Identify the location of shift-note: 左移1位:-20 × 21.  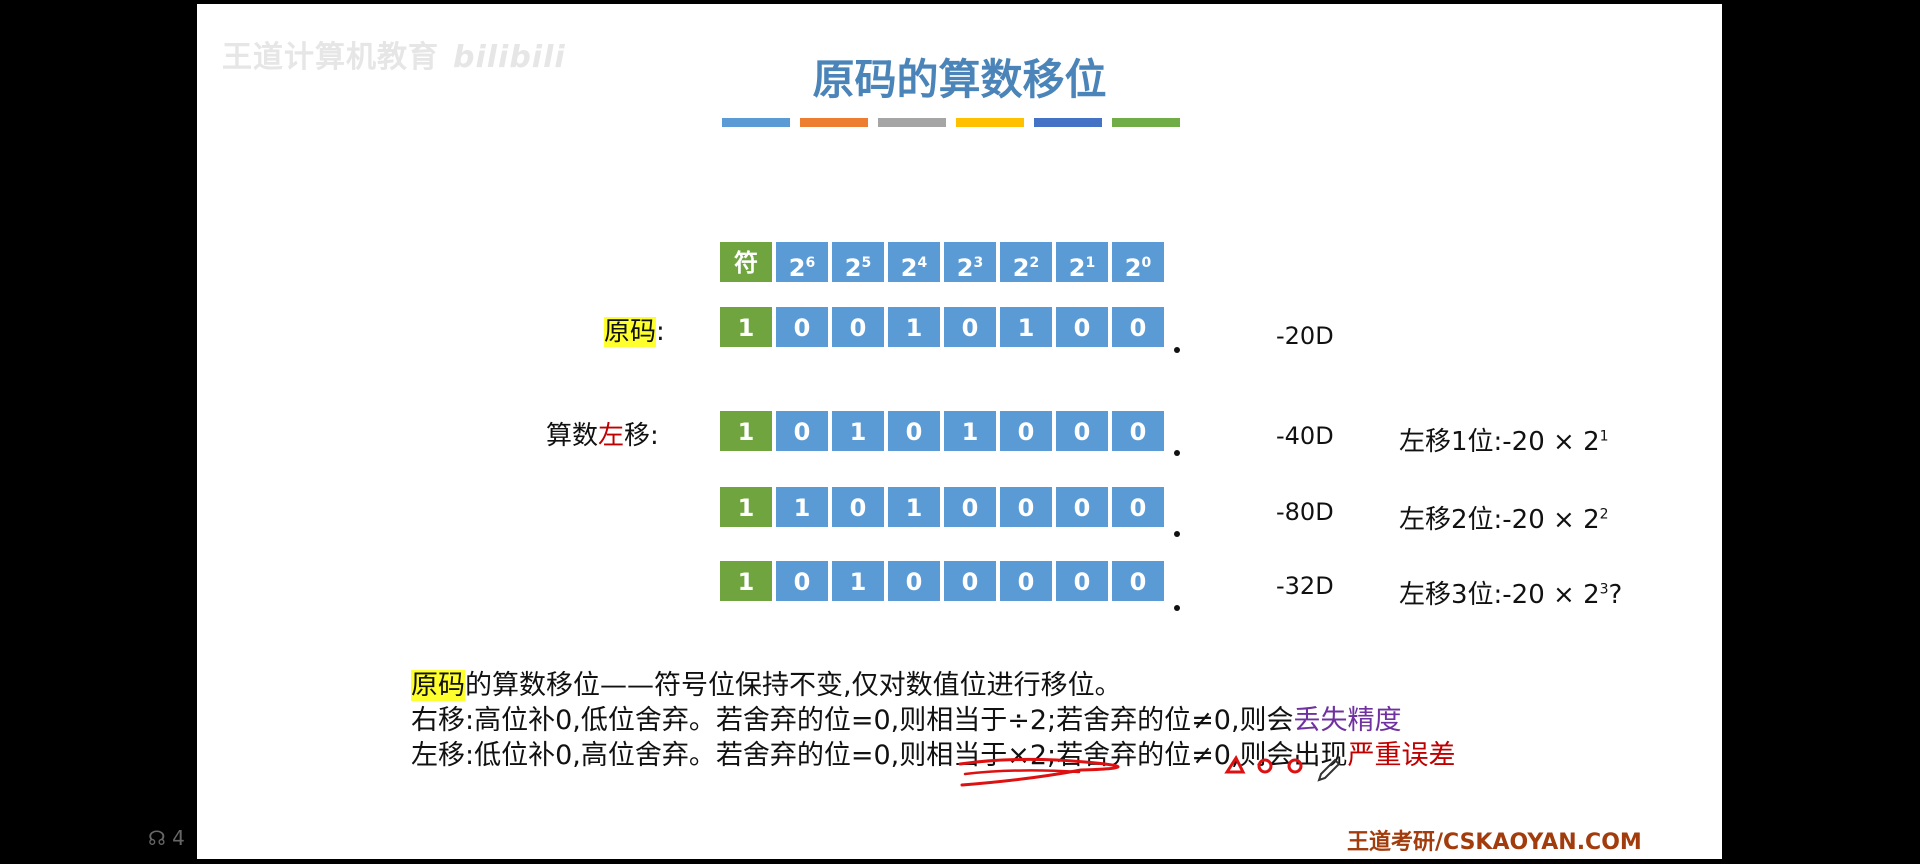
(1504, 442).